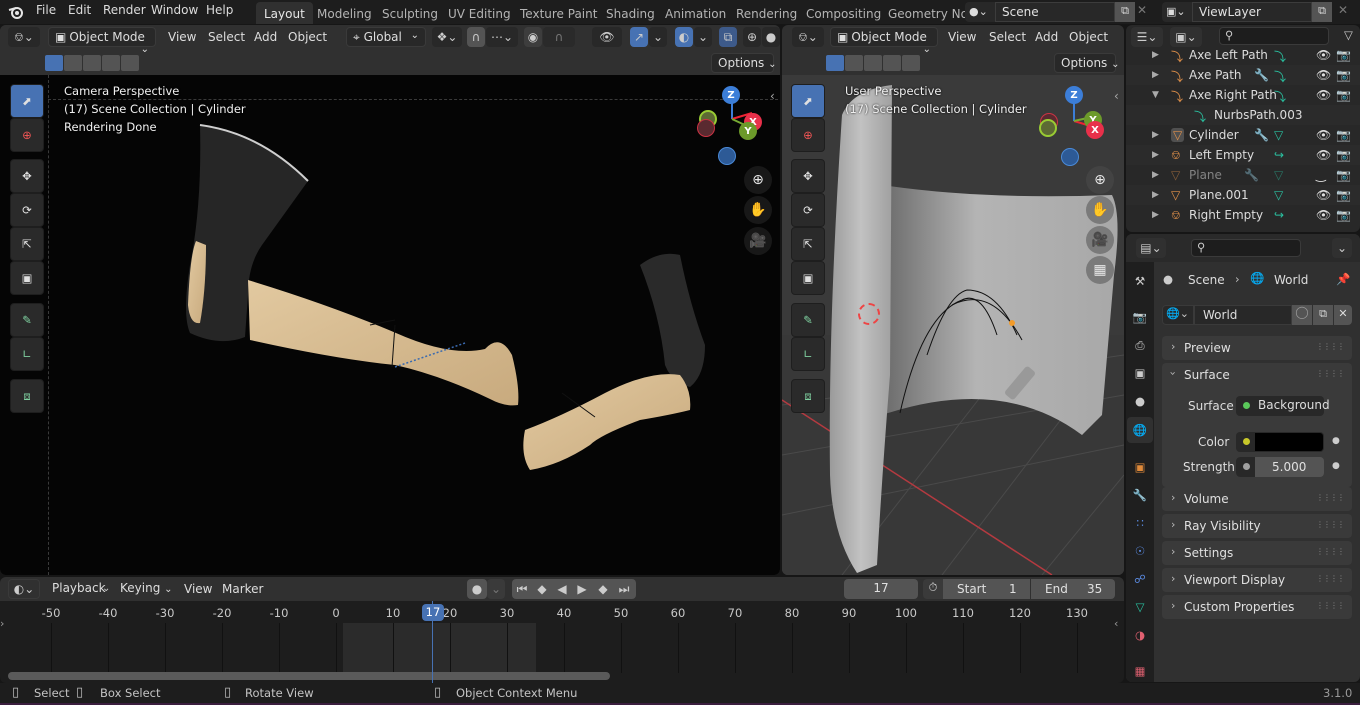 This screenshot has height=705, width=1360. What do you see at coordinates (1302, 315) in the screenshot?
I see `fake-user-shield-icon: ◯` at bounding box center [1302, 315].